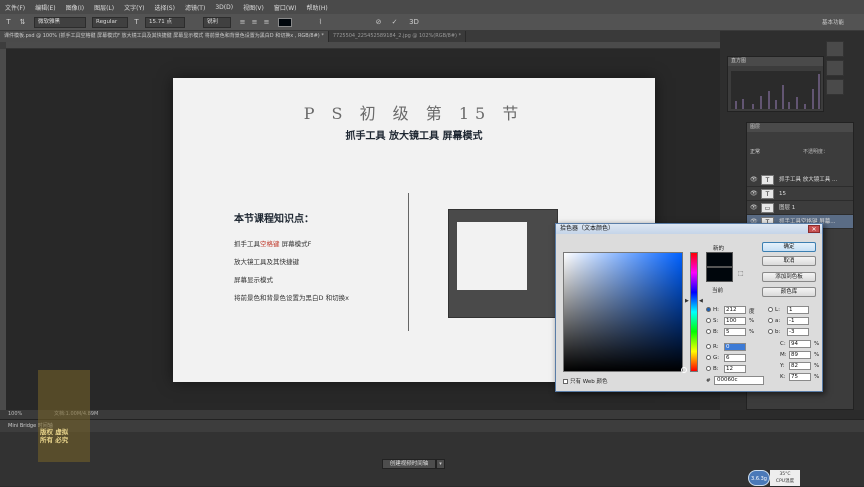  What do you see at coordinates (800, 208) in the screenshot?
I see `layer-row: 👁 ▭ 图层 1` at bounding box center [800, 208].